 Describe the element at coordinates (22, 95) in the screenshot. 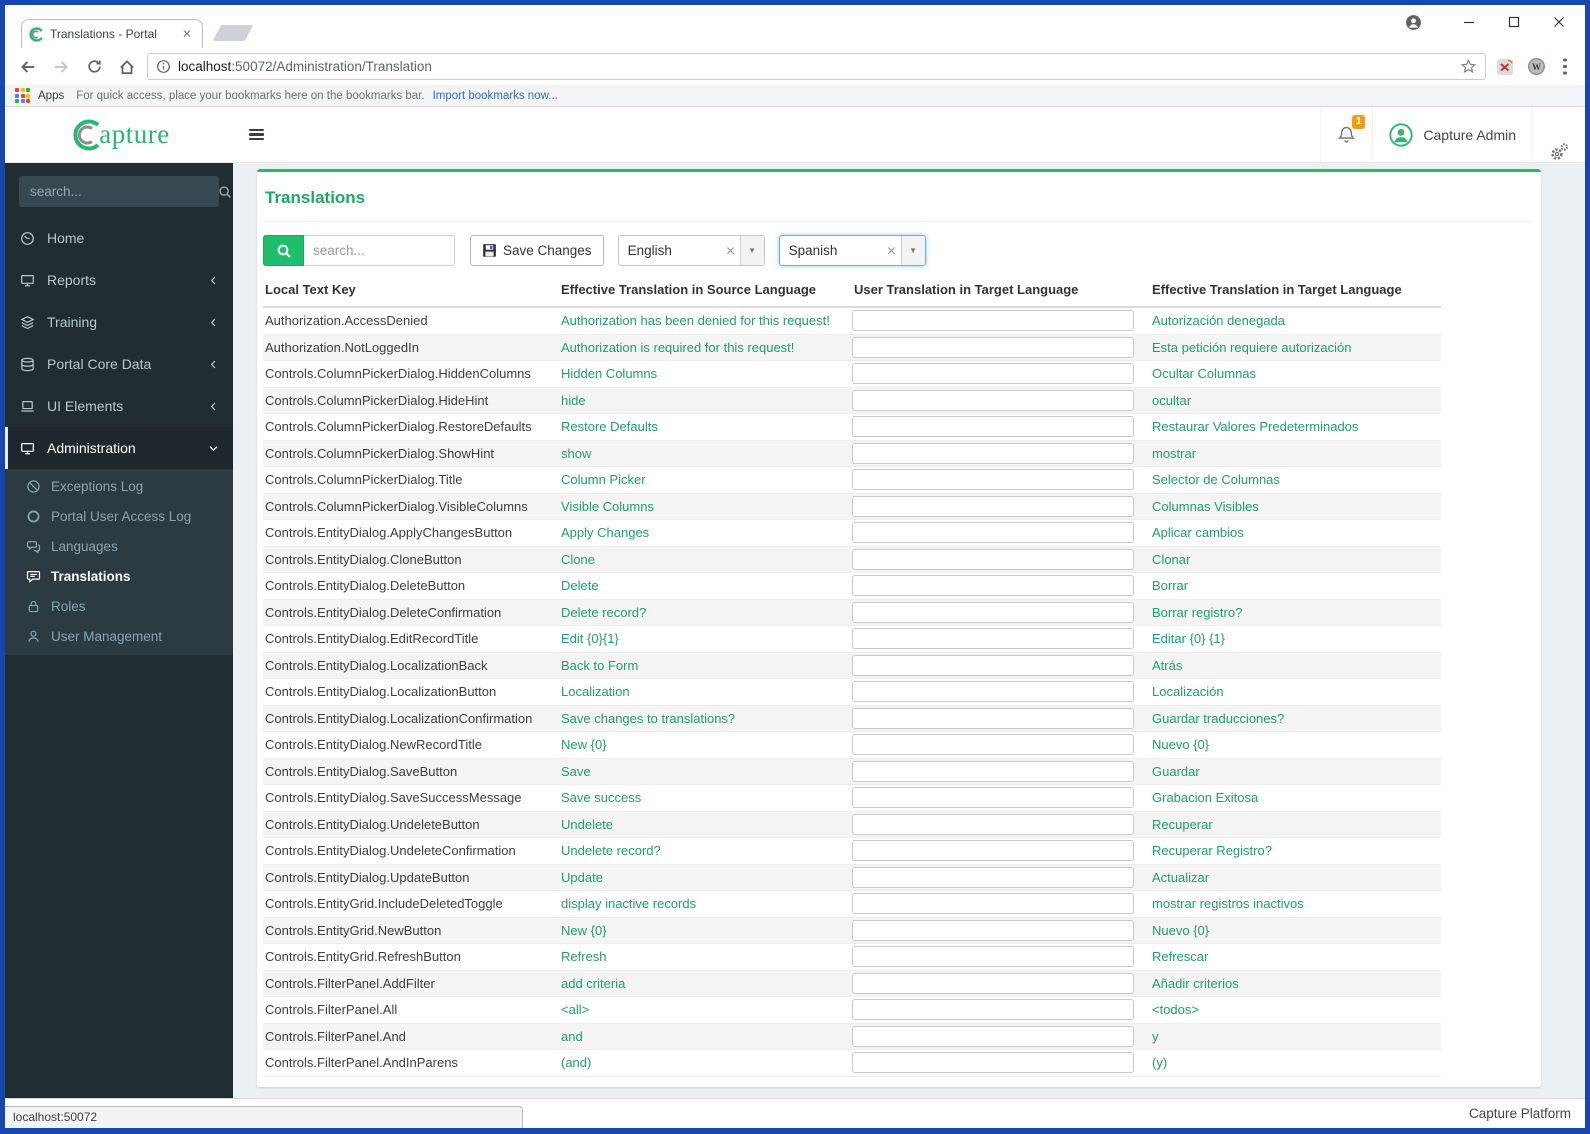

I see `apps-grid-icon` at that location.